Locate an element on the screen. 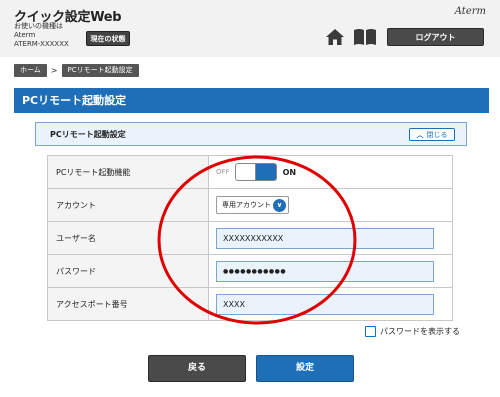  account-select: 専用アカウント ∨ is located at coordinates (252, 205).